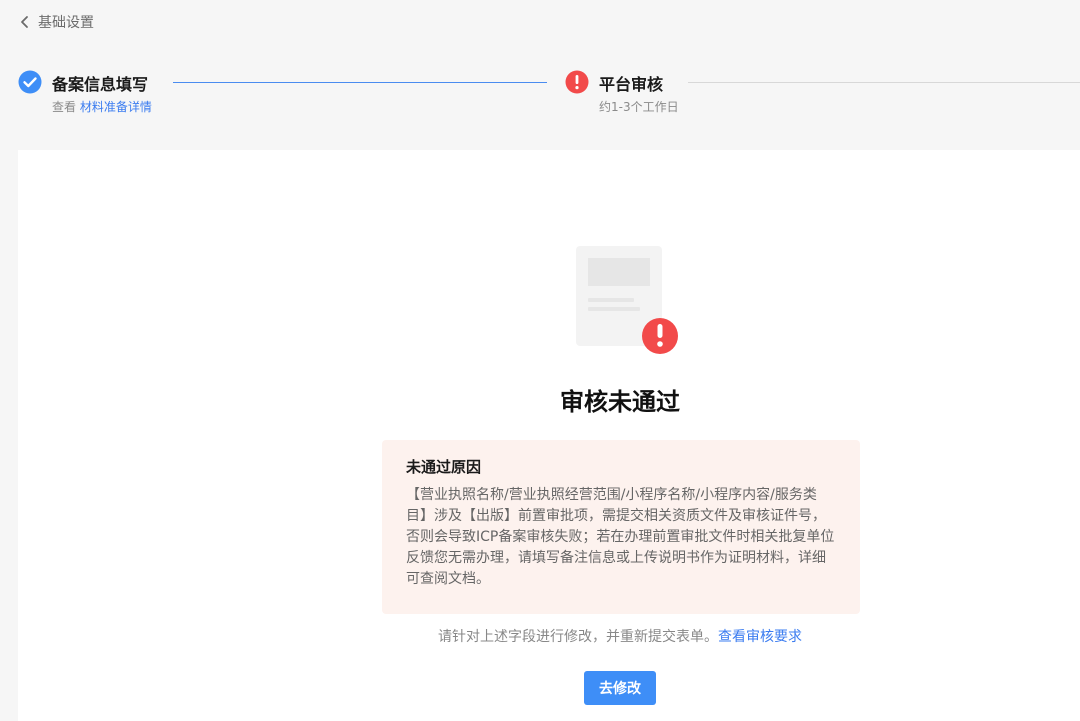 The width and height of the screenshot is (1080, 721). I want to click on step-title: 平台审核, so click(631, 84).